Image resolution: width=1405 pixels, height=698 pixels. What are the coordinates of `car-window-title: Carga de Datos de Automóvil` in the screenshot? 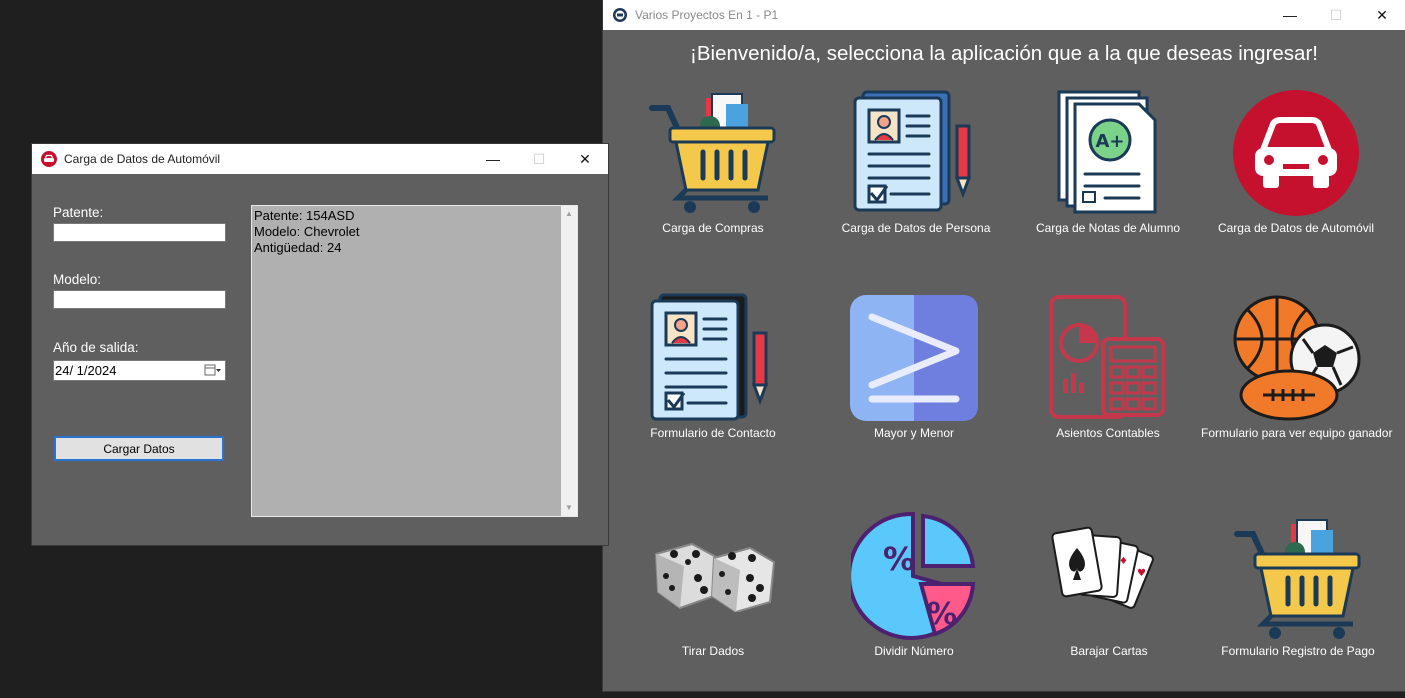 It's located at (142, 159).